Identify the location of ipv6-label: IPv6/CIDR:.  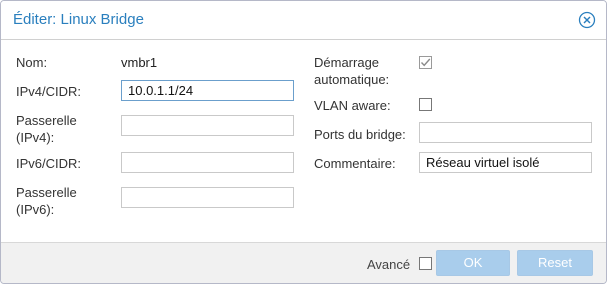
(49, 163).